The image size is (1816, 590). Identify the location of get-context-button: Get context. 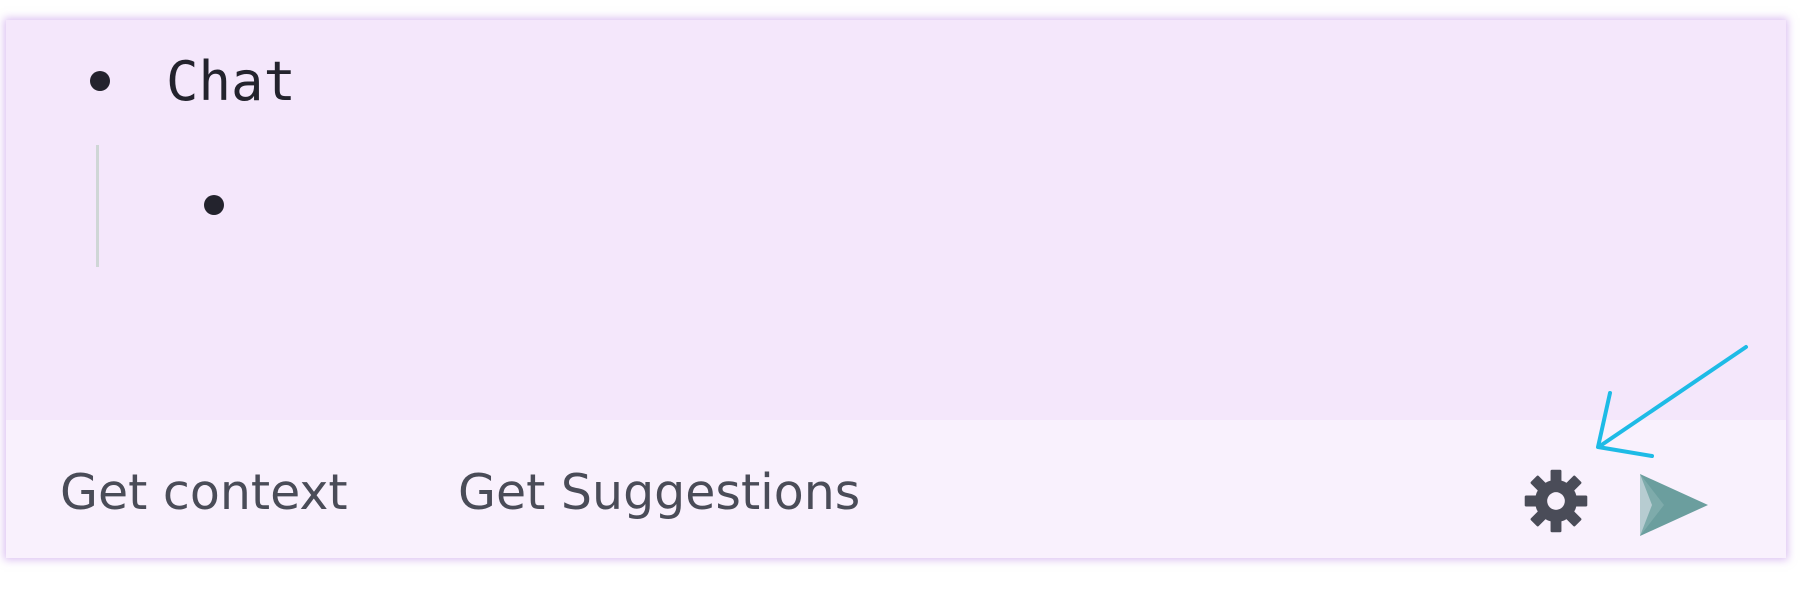
(204, 492).